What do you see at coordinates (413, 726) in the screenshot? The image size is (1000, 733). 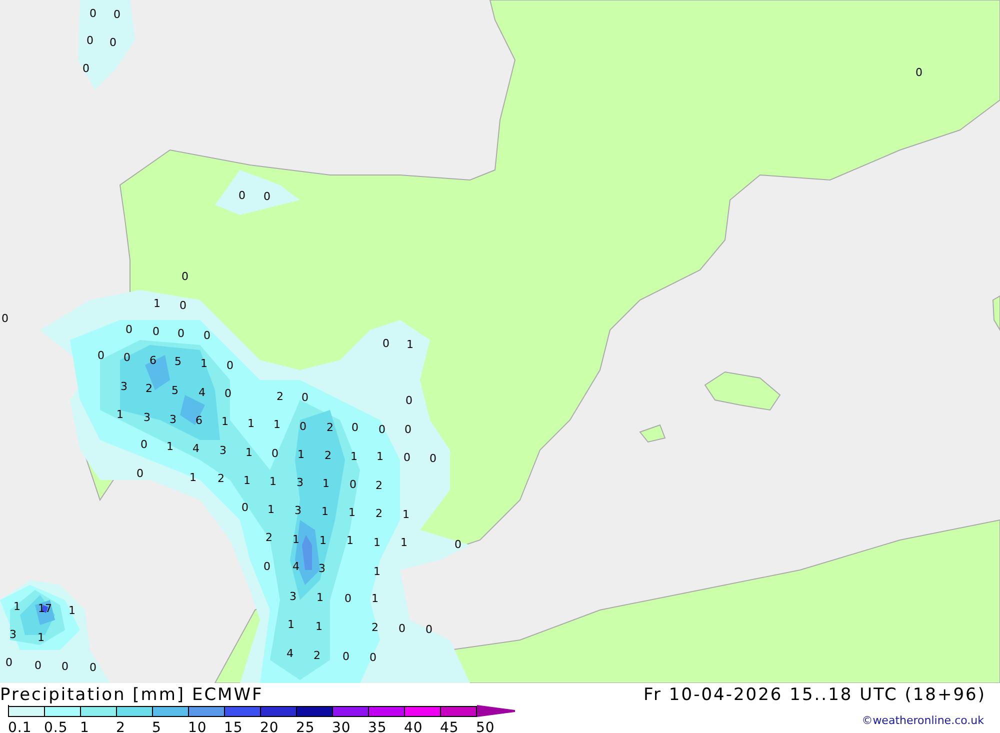 I see `scale-label: 40` at bounding box center [413, 726].